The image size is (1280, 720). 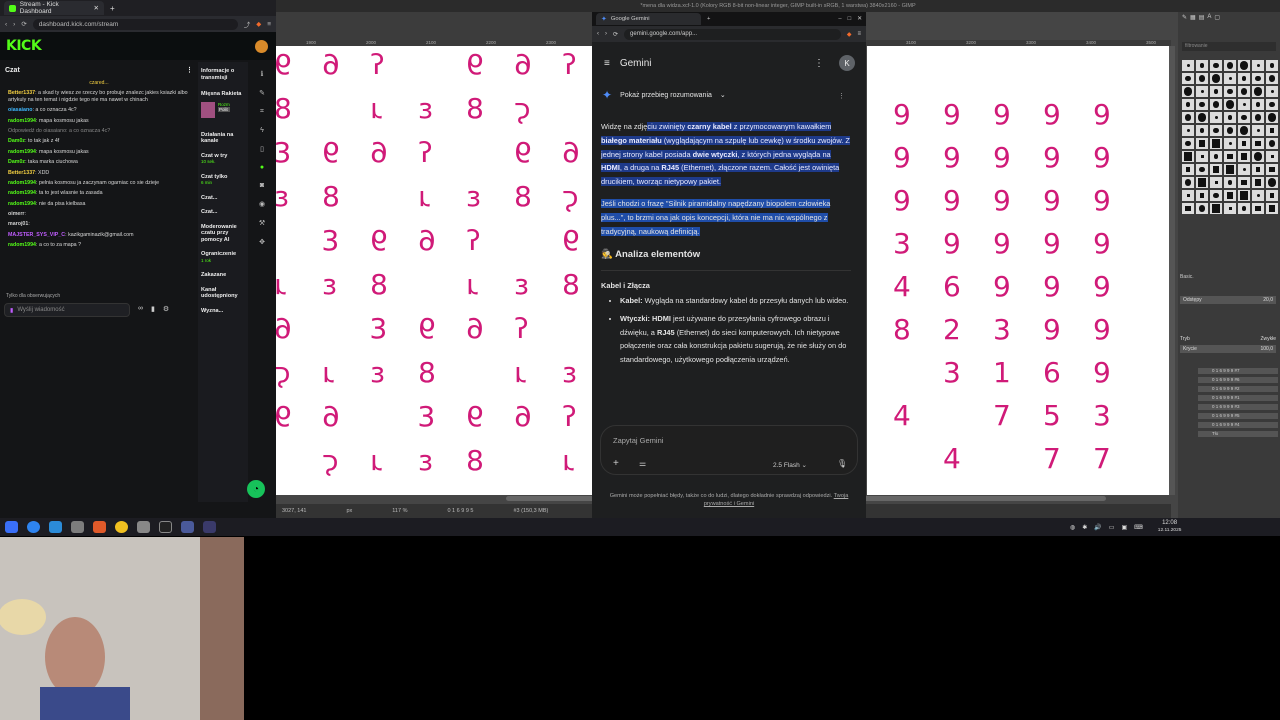 What do you see at coordinates (55, 527) in the screenshot?
I see `files-icon` at bounding box center [55, 527].